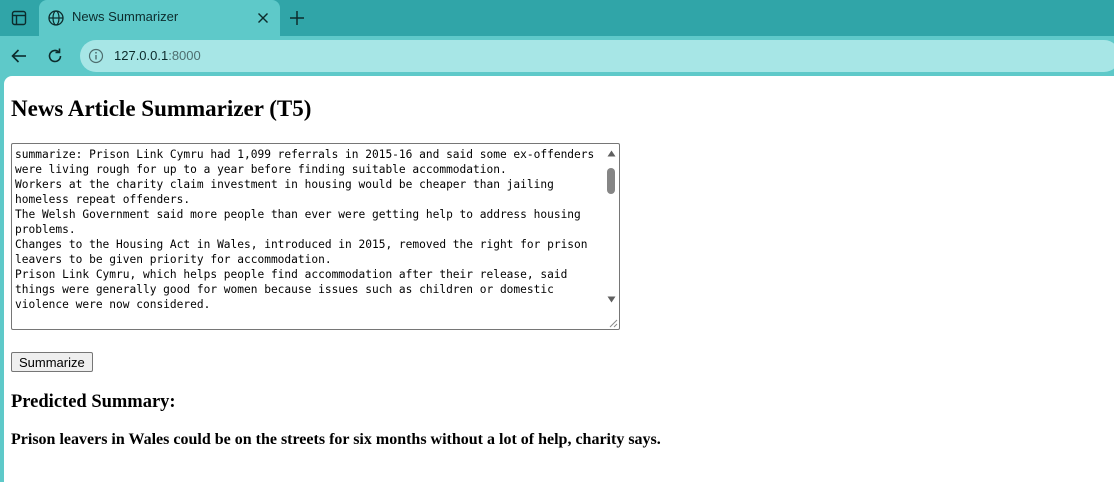  Describe the element at coordinates (611, 181) in the screenshot. I see `scrollbar-thumb` at that location.